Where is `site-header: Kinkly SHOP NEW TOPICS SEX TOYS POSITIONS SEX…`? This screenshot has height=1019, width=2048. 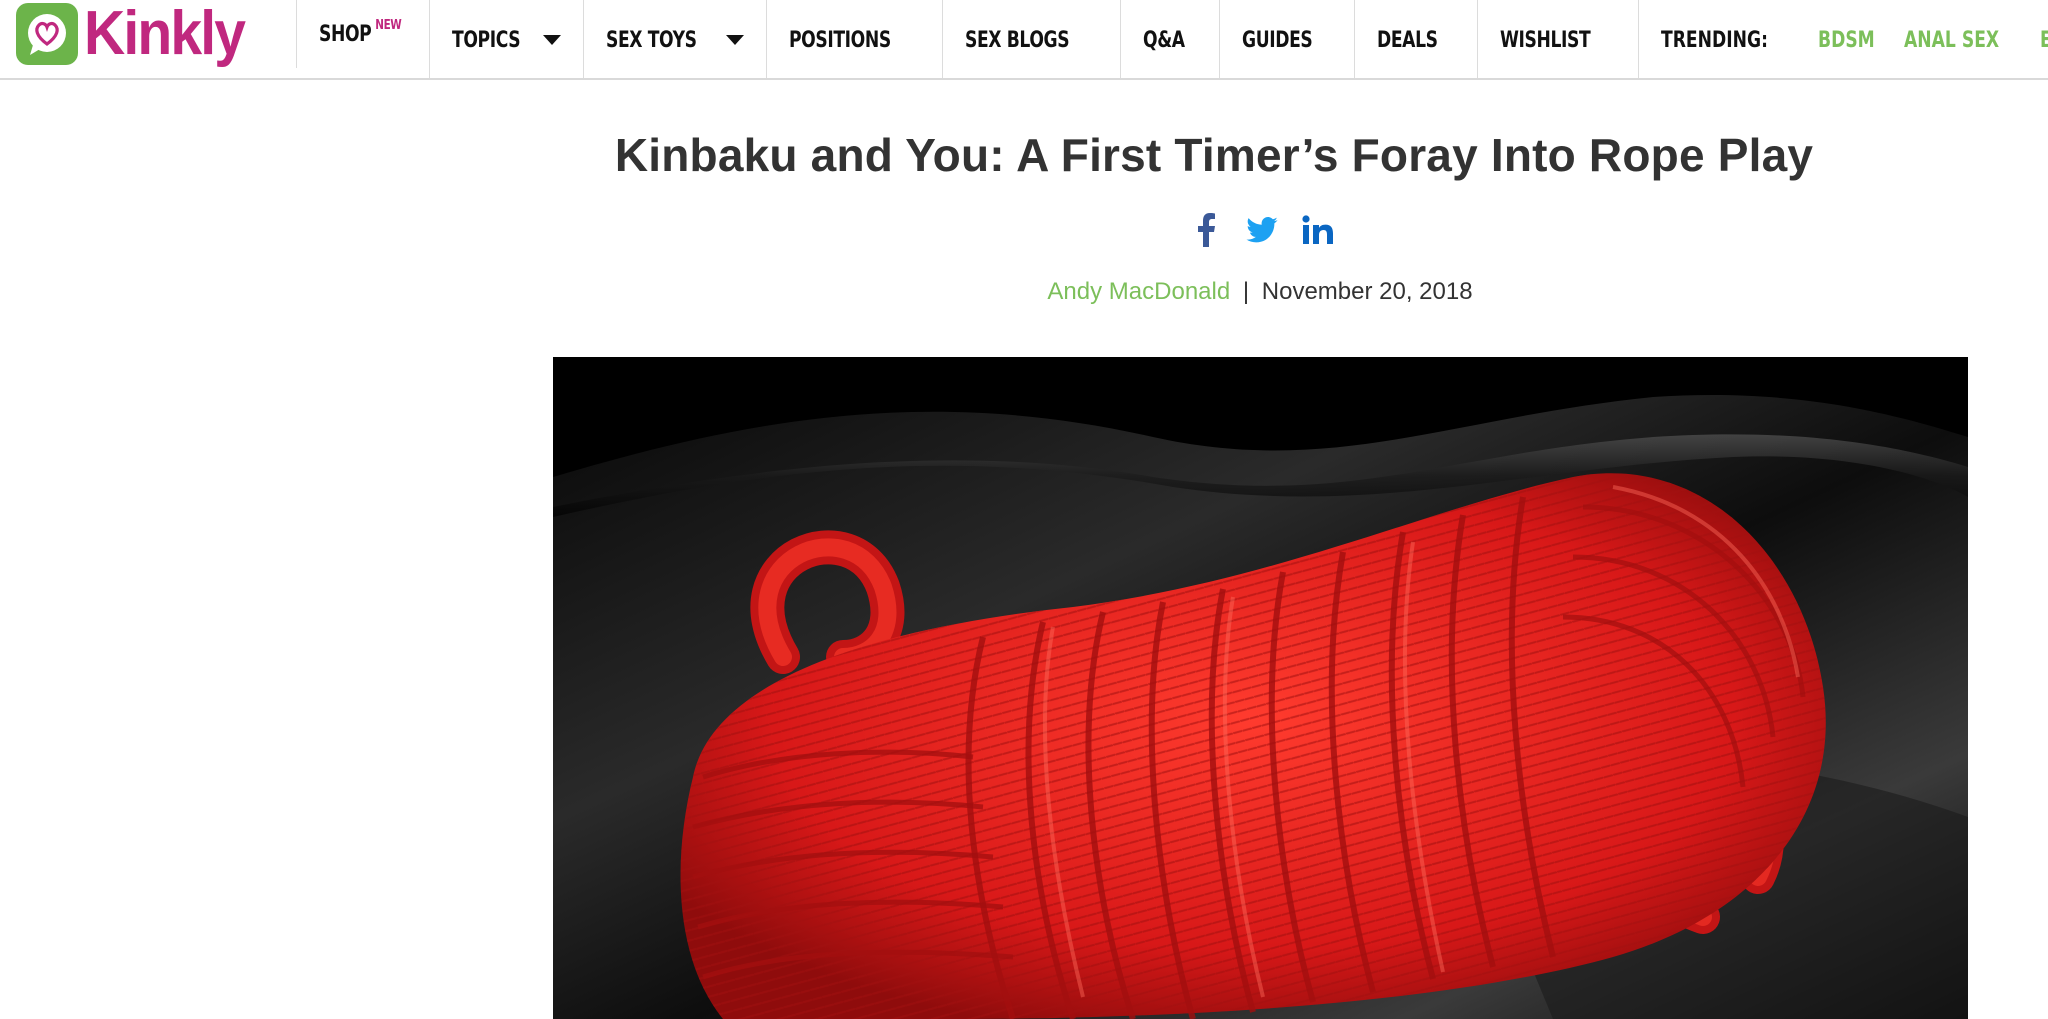
site-header: Kinkly SHOP NEW TOPICS SEX TOYS POSITIONS SEX… is located at coordinates (1024, 40).